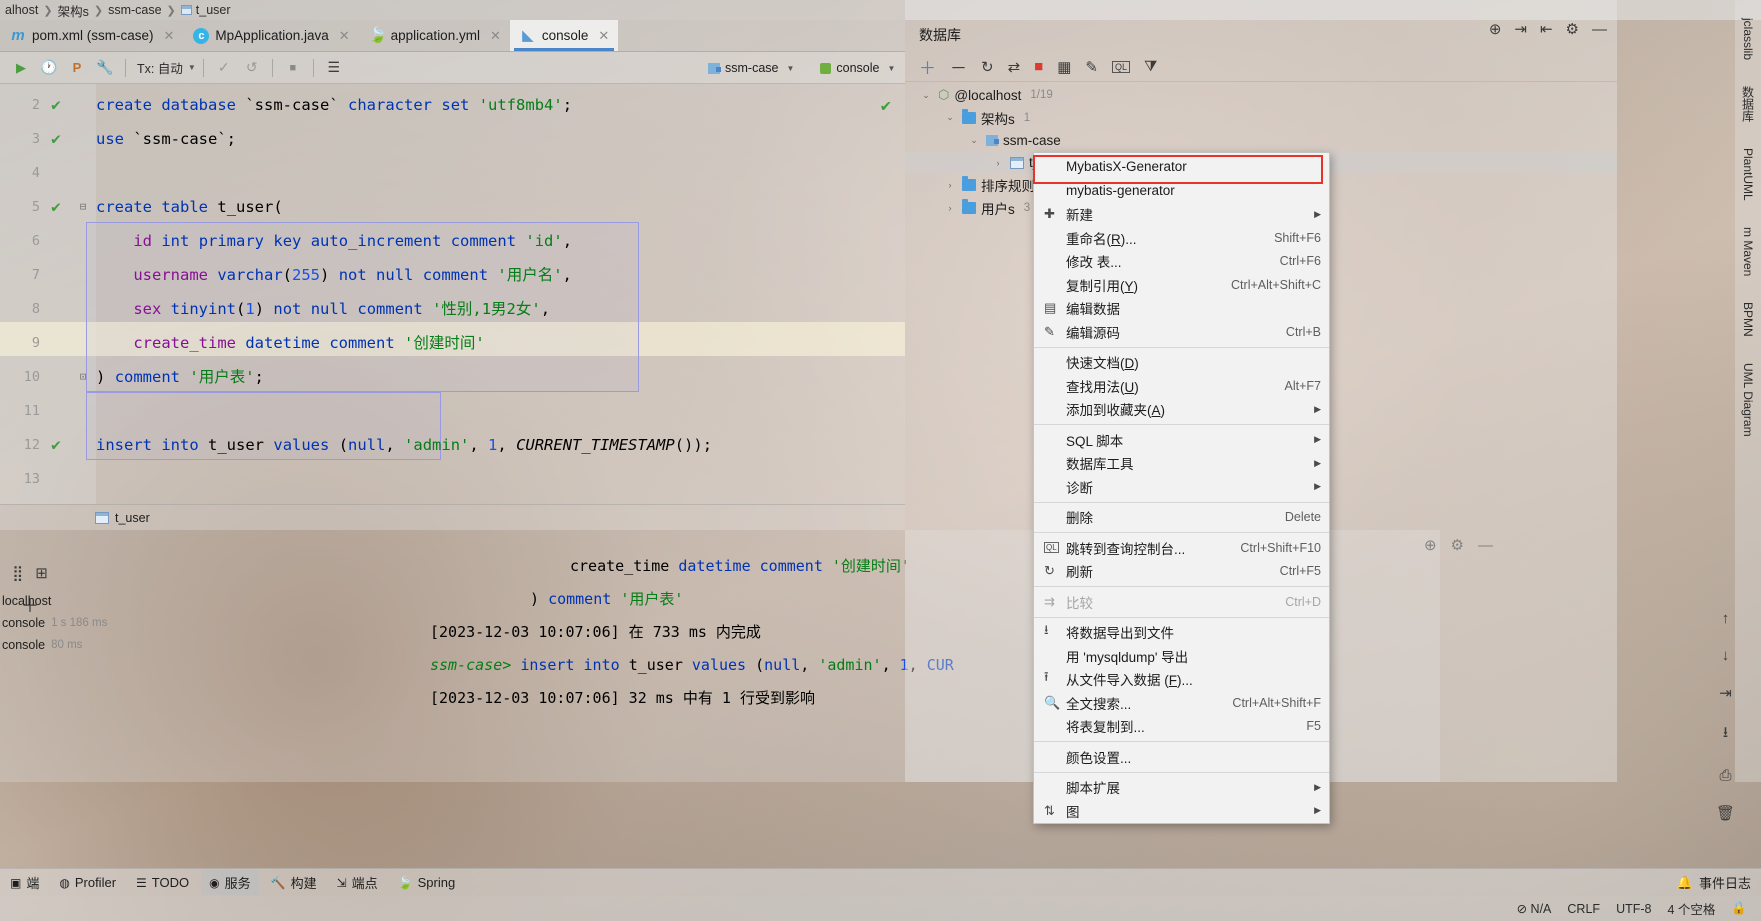 Image resolution: width=1761 pixels, height=921 pixels. I want to click on tool-label-jclasslib: jclasslib, so click(1748, 39).